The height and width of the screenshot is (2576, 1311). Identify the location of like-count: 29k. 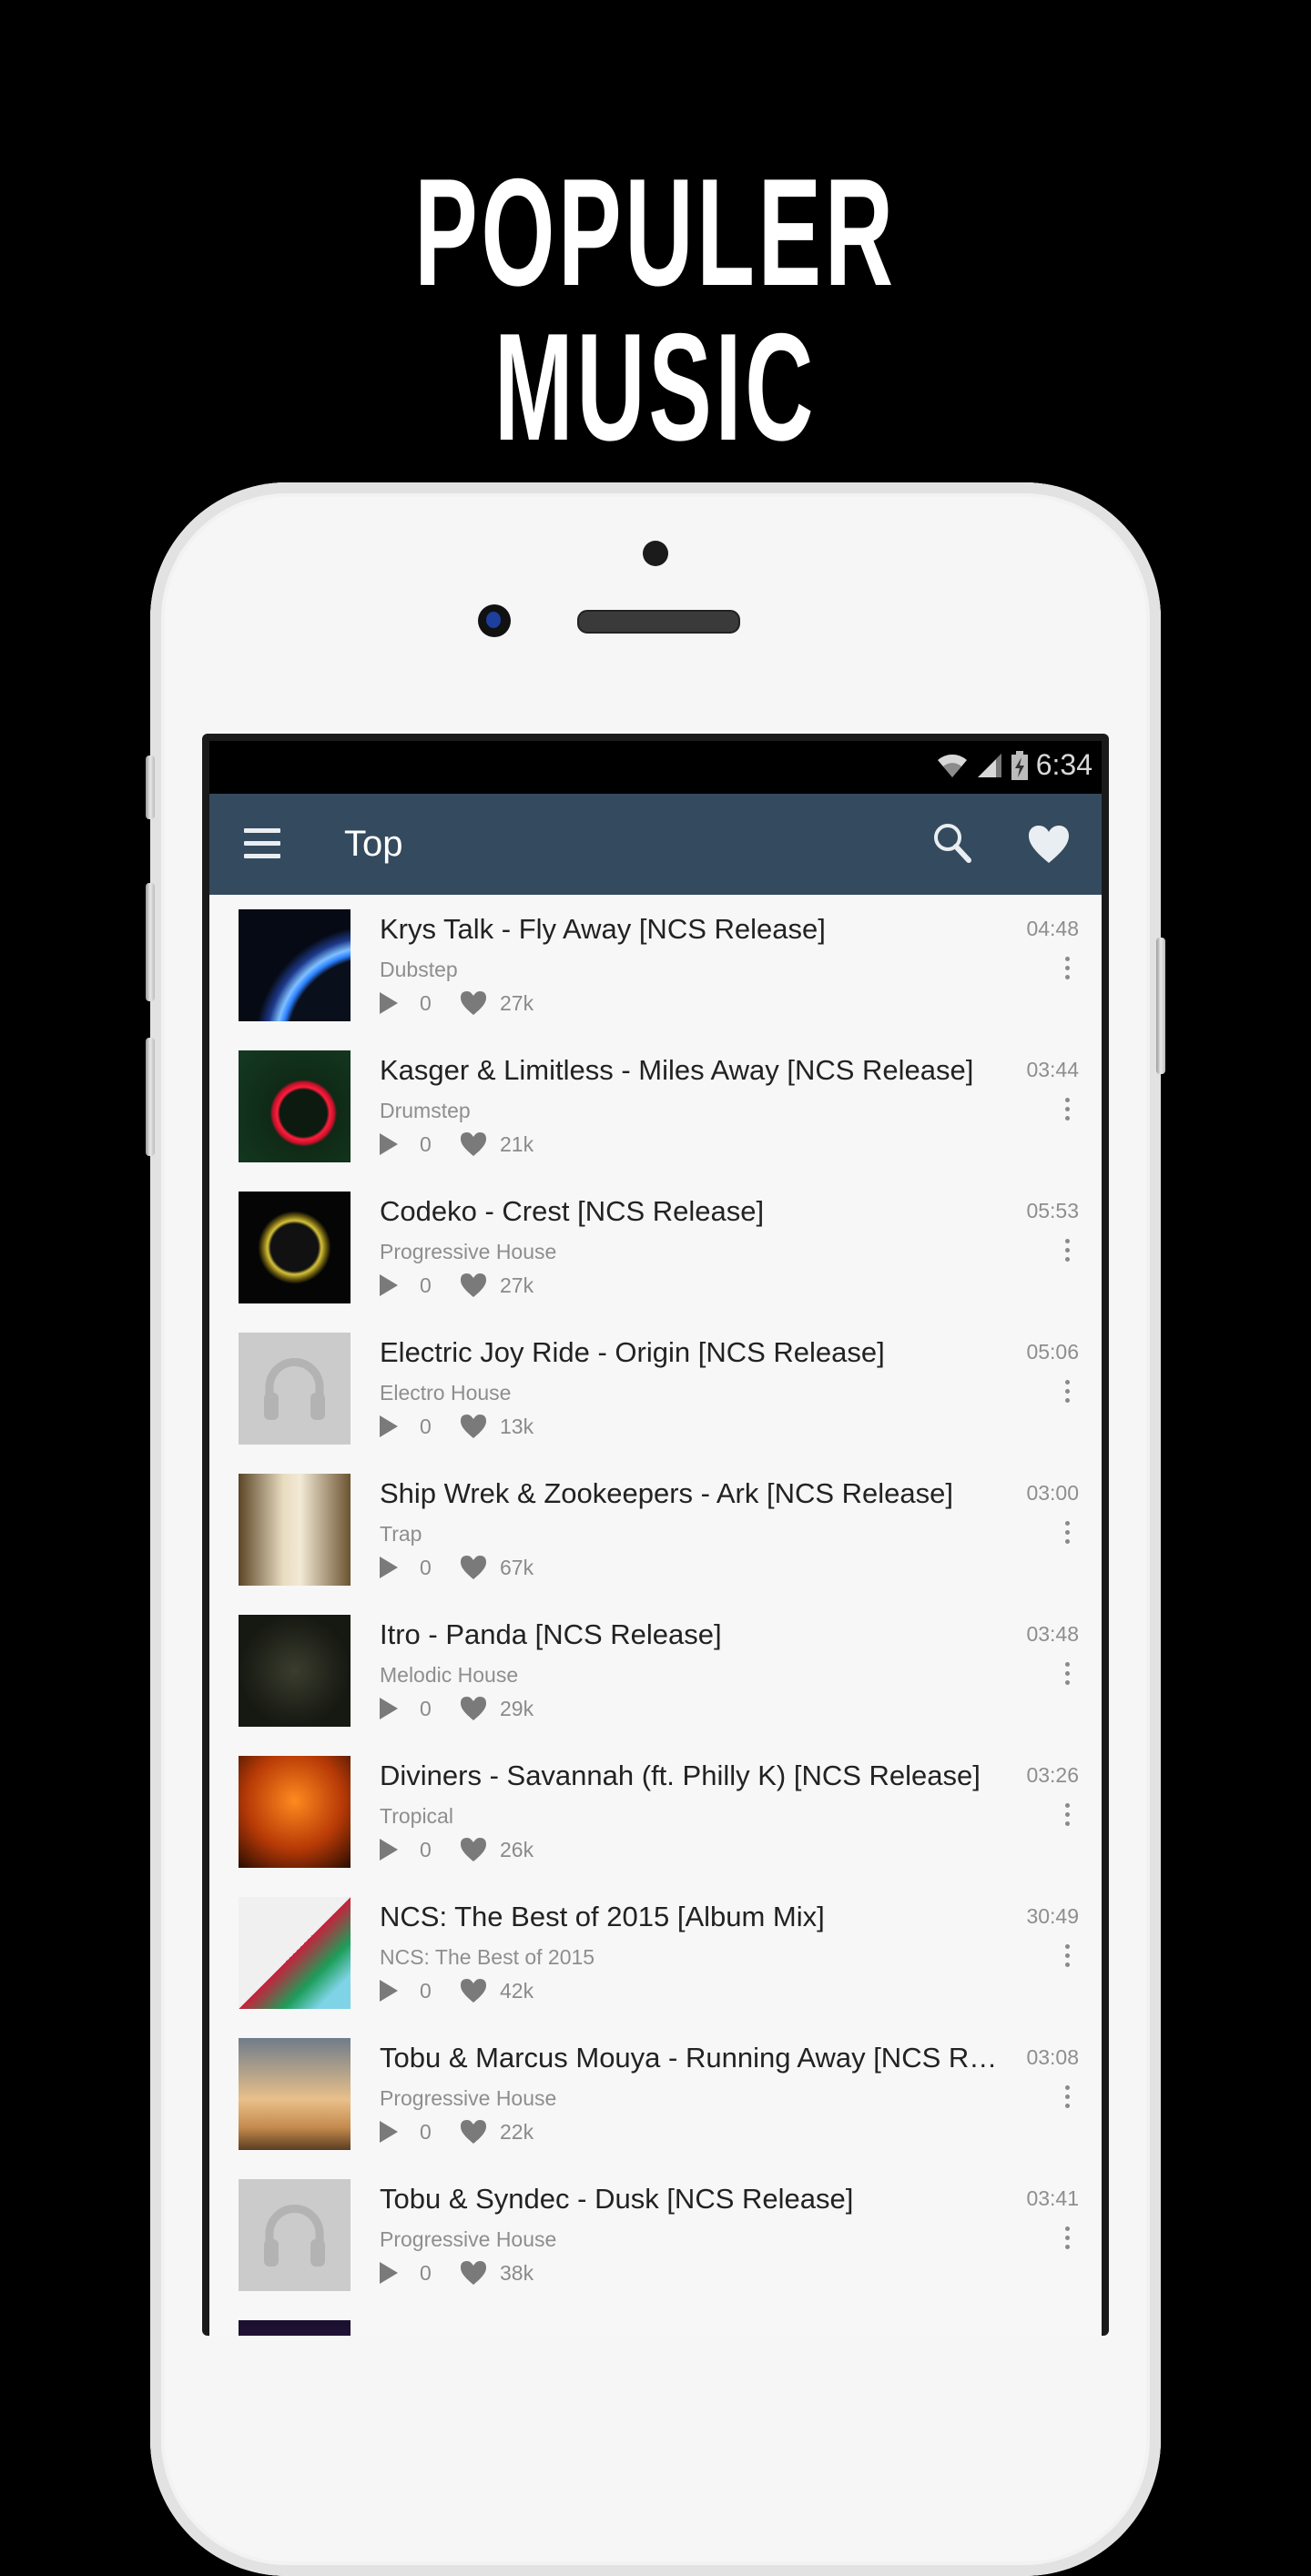
(517, 1708).